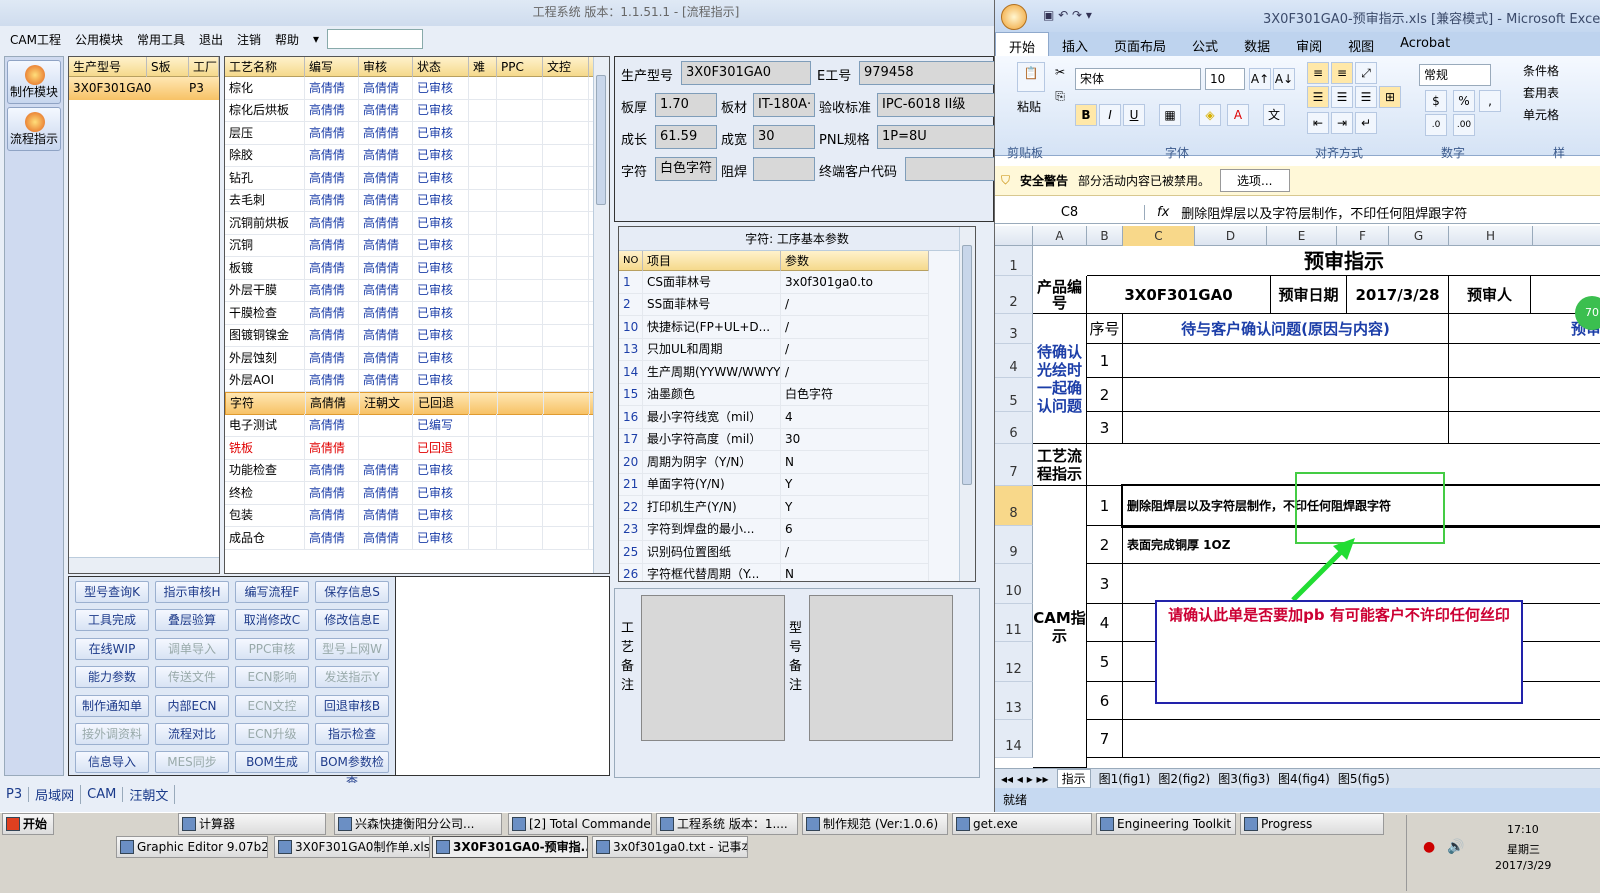 The width and height of the screenshot is (1600, 893). I want to click on tab-view: 视图, so click(1361, 44).